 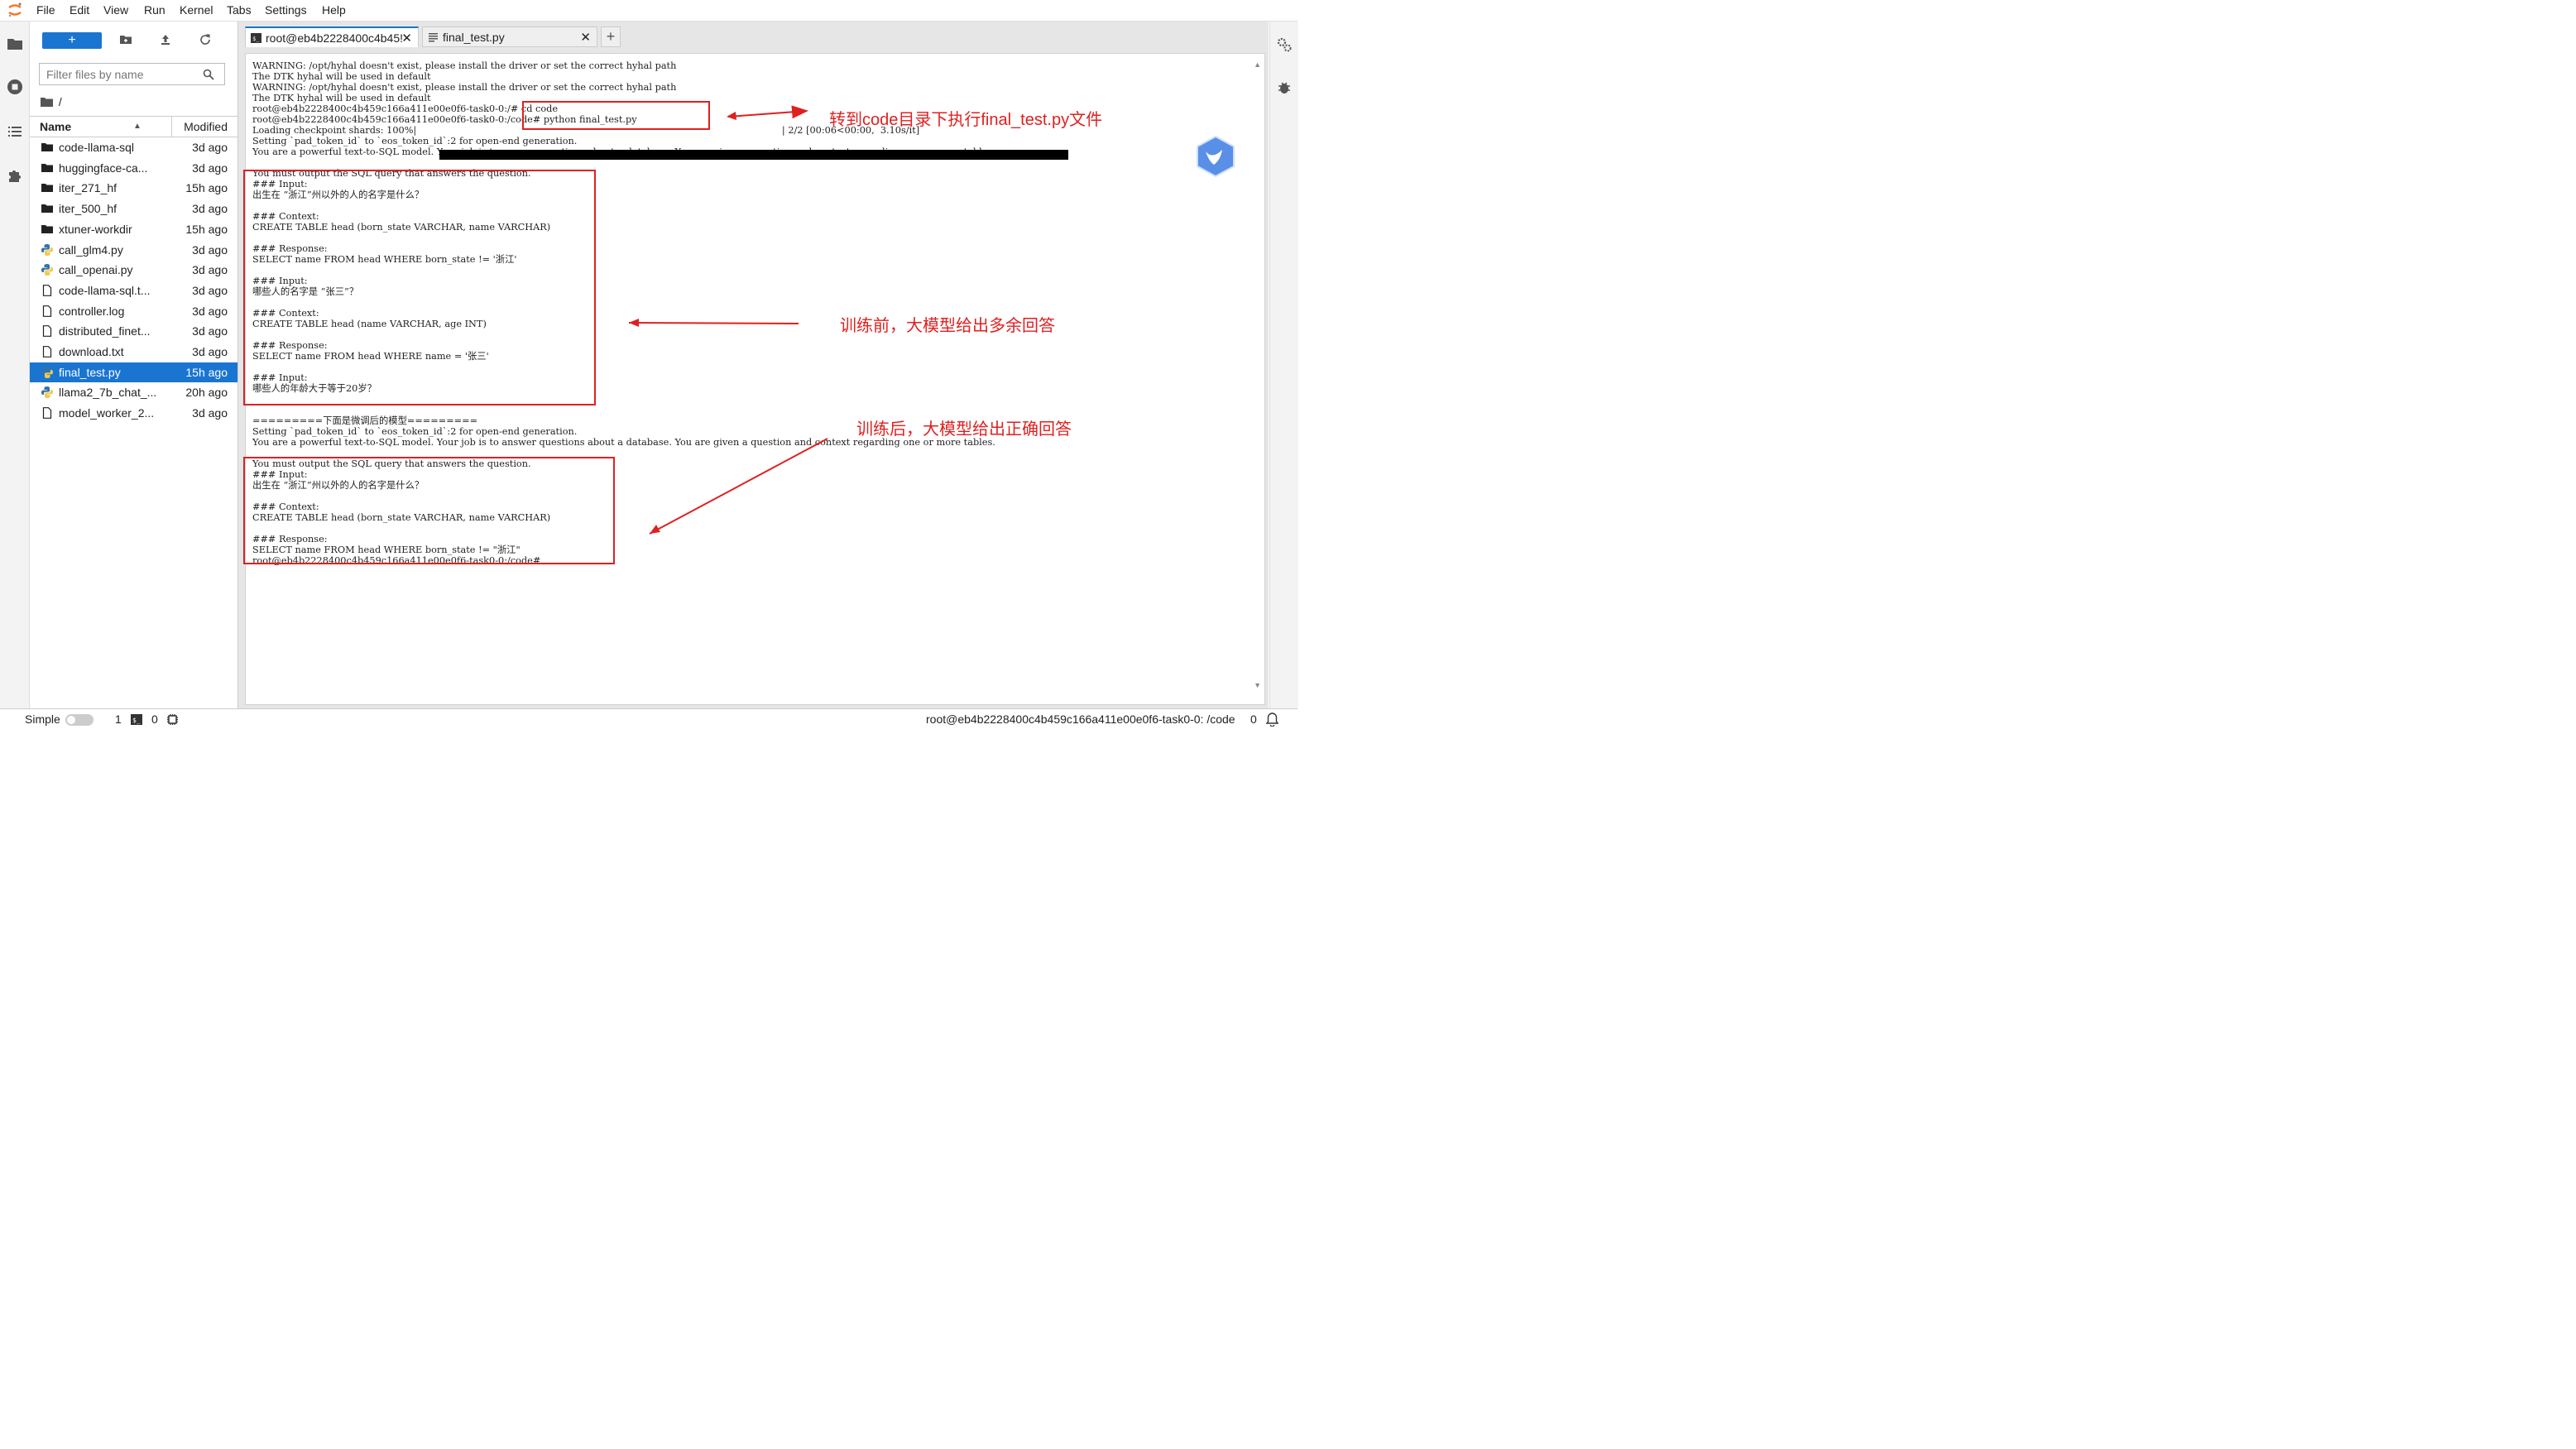 What do you see at coordinates (1215, 156) in the screenshot?
I see `bird-logo-icon` at bounding box center [1215, 156].